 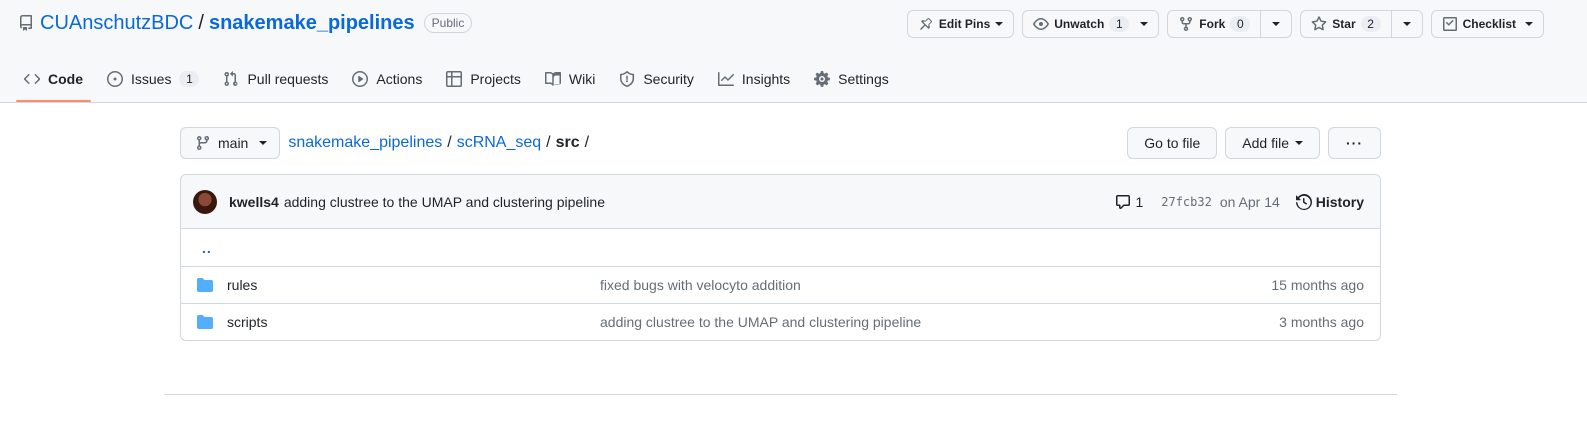 I want to click on commit-comments-link: 1, so click(x=1129, y=202).